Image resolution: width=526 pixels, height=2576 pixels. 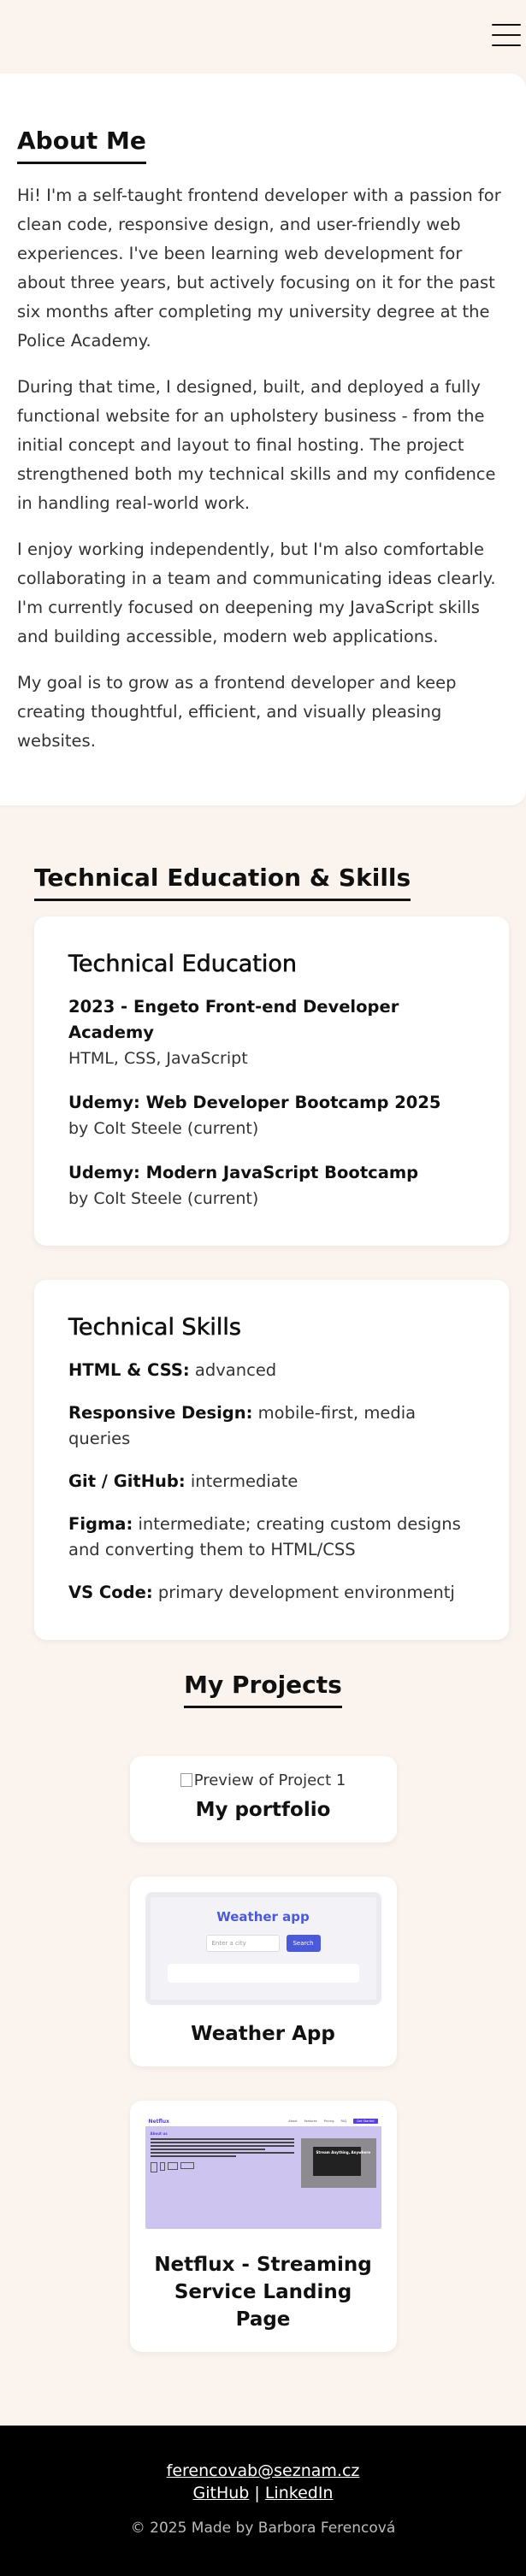 What do you see at coordinates (506, 35) in the screenshot?
I see `menu-icon` at bounding box center [506, 35].